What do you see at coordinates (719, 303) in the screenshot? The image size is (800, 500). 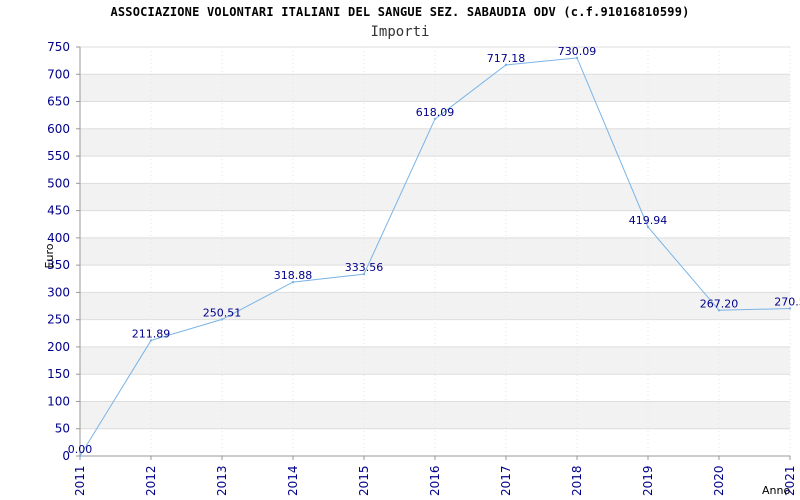 I see `data-label: 267.20` at bounding box center [719, 303].